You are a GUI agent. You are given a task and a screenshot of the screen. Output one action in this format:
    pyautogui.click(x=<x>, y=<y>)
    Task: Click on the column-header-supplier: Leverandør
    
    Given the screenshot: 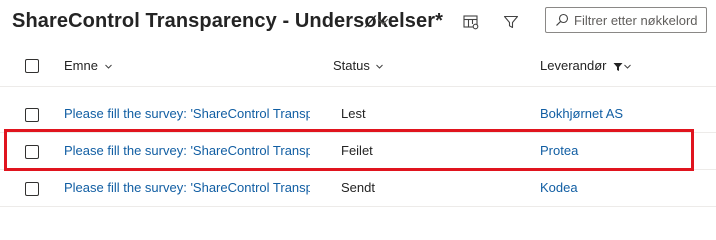 What is the action you would take?
    pyautogui.click(x=586, y=65)
    